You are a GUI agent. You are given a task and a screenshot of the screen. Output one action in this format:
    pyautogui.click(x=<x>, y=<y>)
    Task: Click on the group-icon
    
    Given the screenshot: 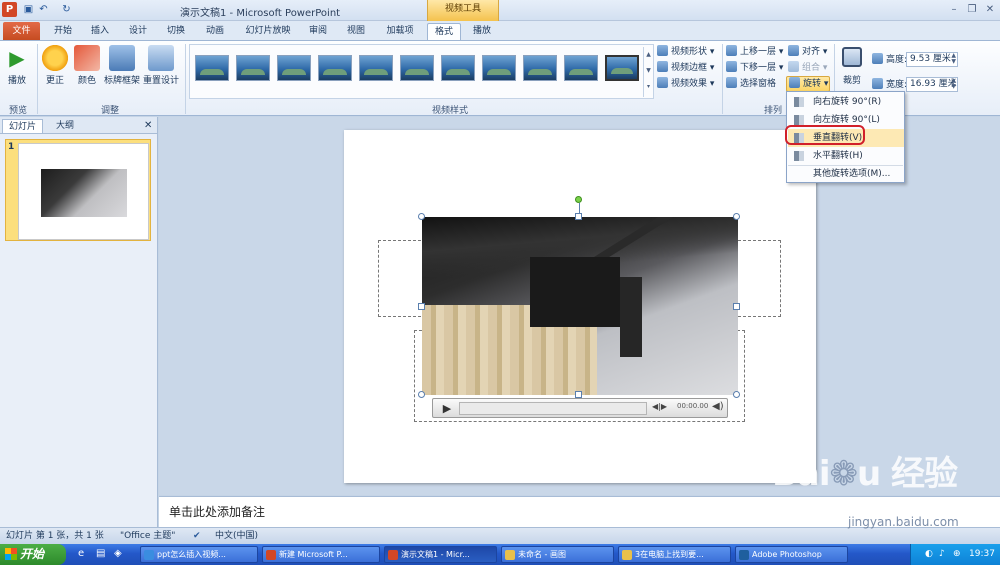 What is the action you would take?
    pyautogui.click(x=793, y=66)
    